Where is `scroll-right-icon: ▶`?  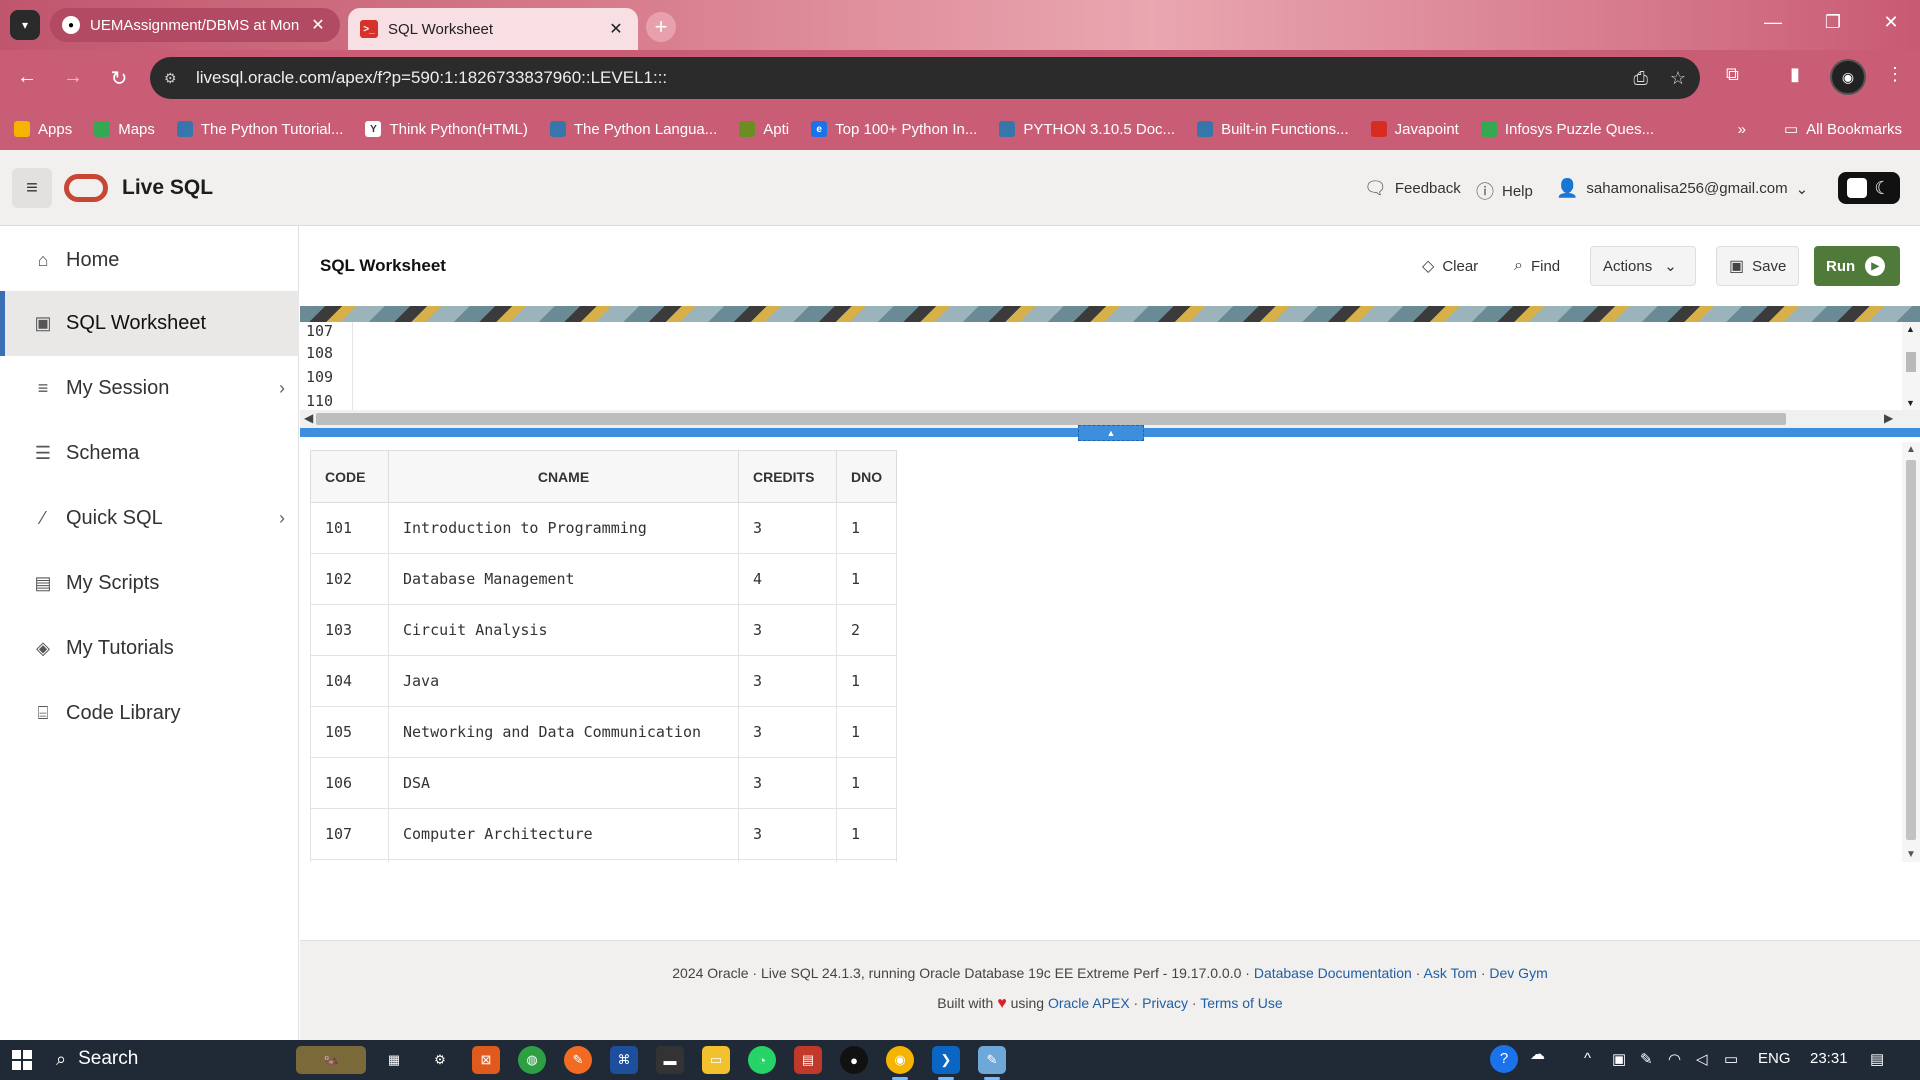 scroll-right-icon: ▶ is located at coordinates (1888, 418).